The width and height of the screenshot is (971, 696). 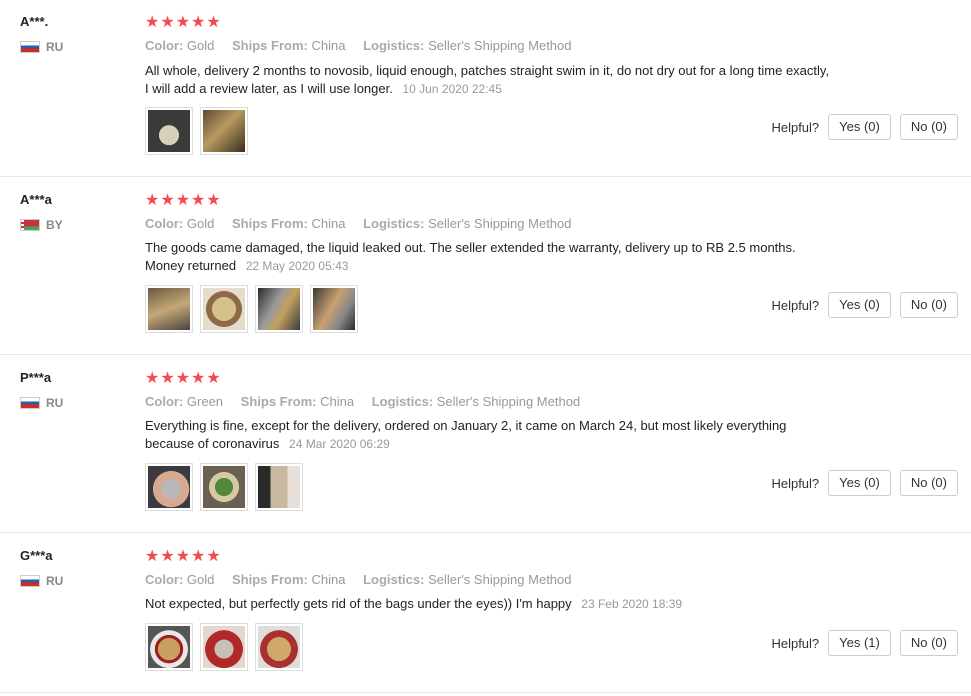 I want to click on reviewer-name: P***a, so click(x=36, y=377).